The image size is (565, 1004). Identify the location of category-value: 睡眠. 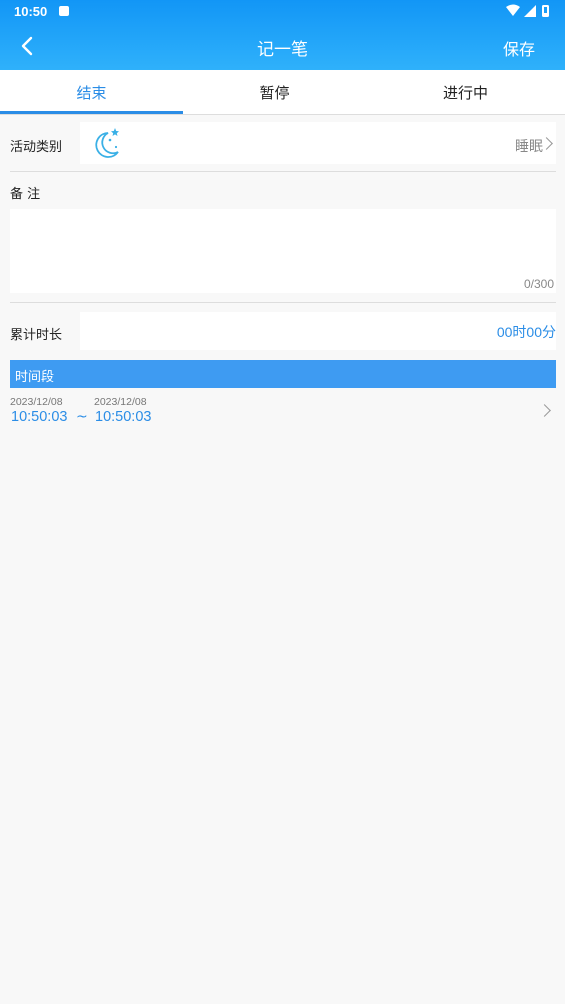
(529, 147).